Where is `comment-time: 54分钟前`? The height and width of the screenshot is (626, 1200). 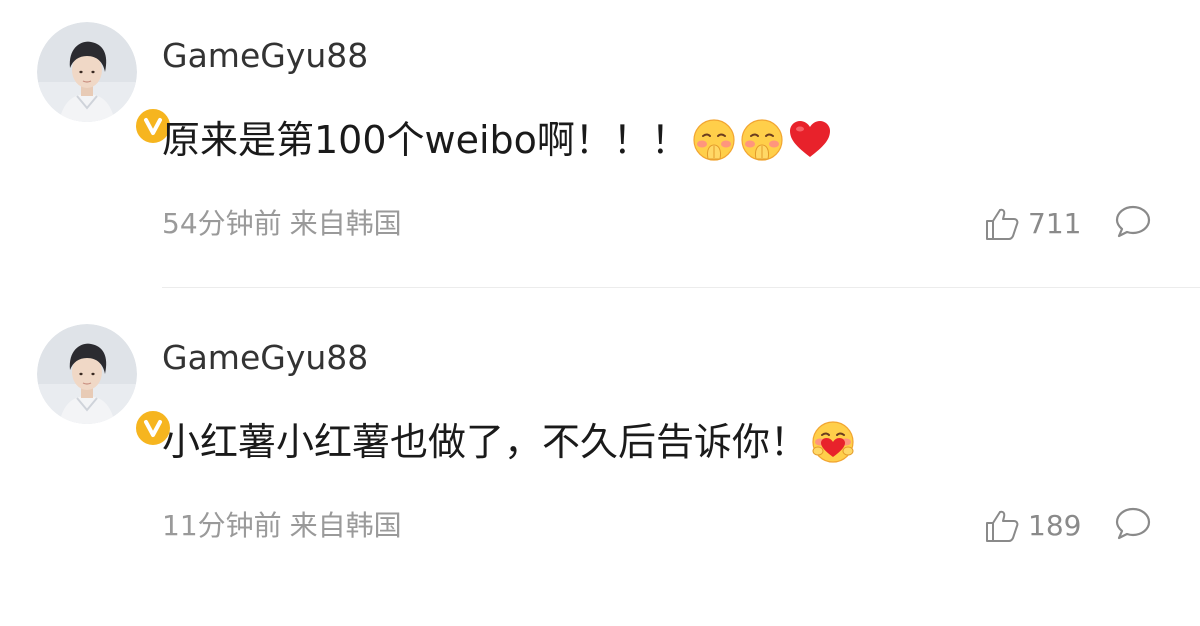
comment-time: 54分钟前 is located at coordinates (222, 223).